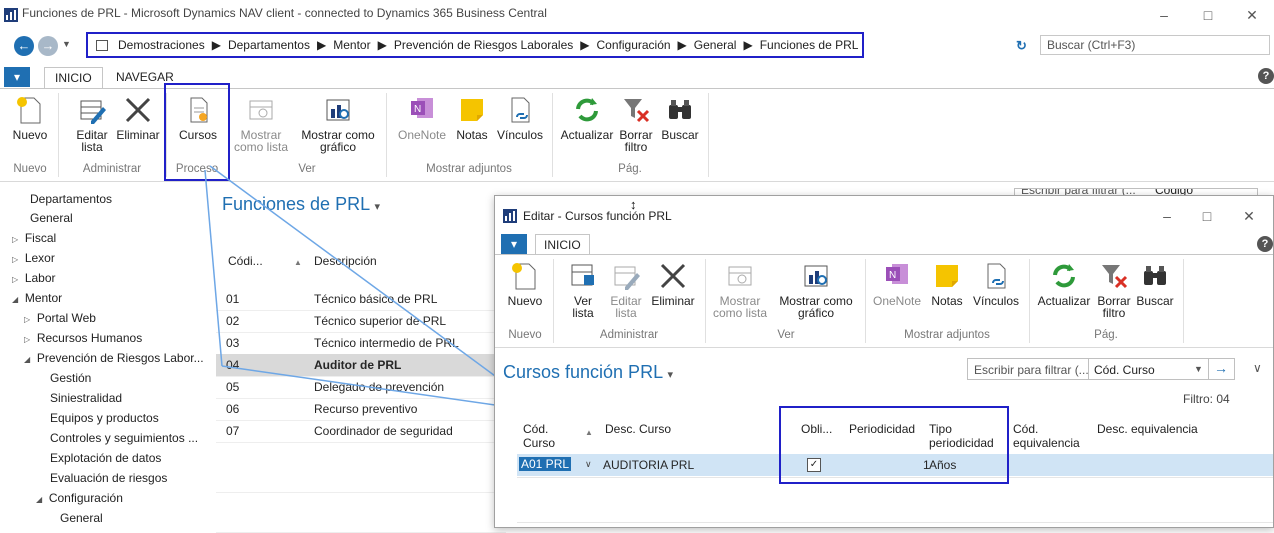 The height and width of the screenshot is (533, 1274). What do you see at coordinates (514, 244) in the screenshot?
I see `dialog-app-menu-button: ▾` at bounding box center [514, 244].